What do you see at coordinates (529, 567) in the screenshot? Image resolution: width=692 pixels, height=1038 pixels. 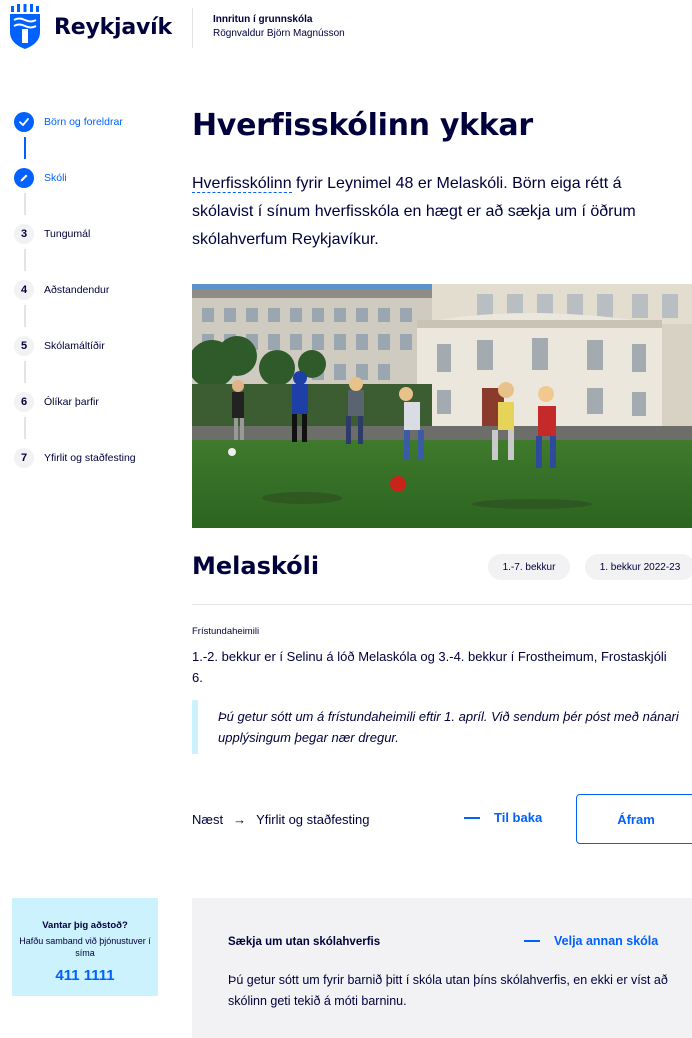 I see `grades-badge: 1.-7. bekkur` at bounding box center [529, 567].